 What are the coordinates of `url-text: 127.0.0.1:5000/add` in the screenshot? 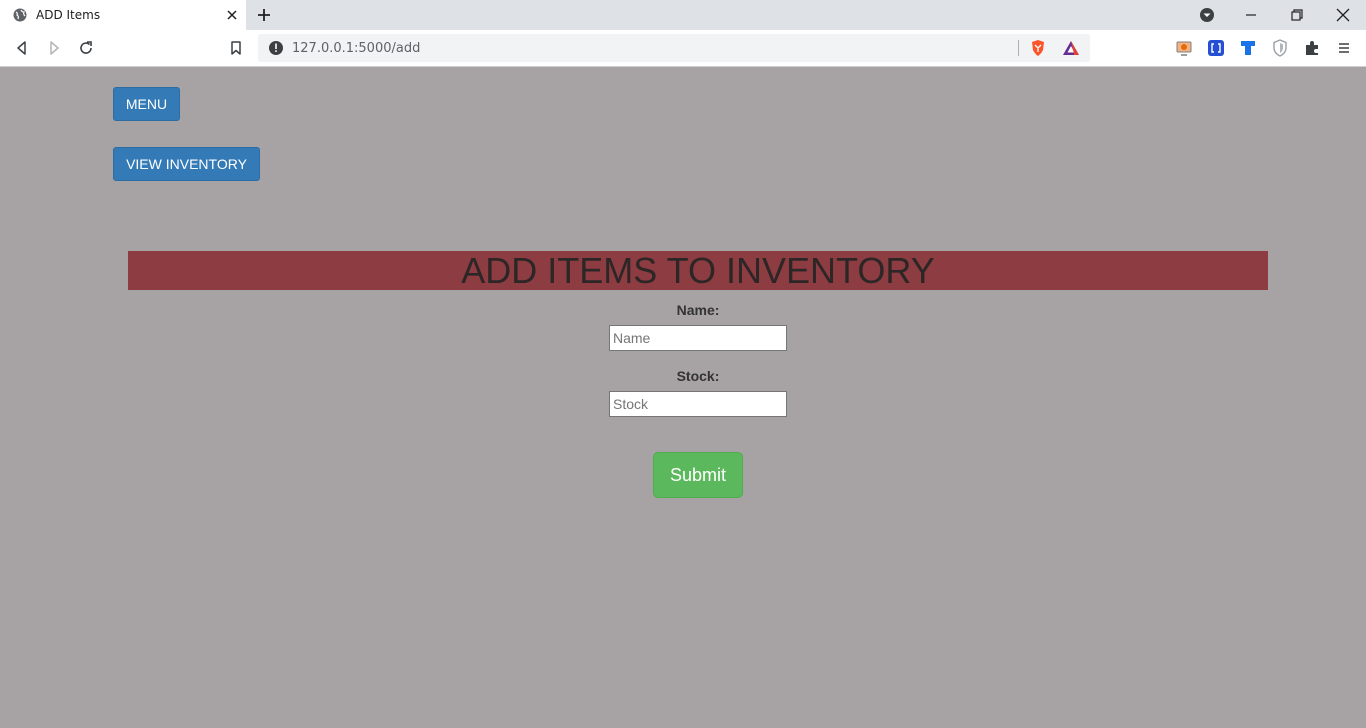 It's located at (356, 48).